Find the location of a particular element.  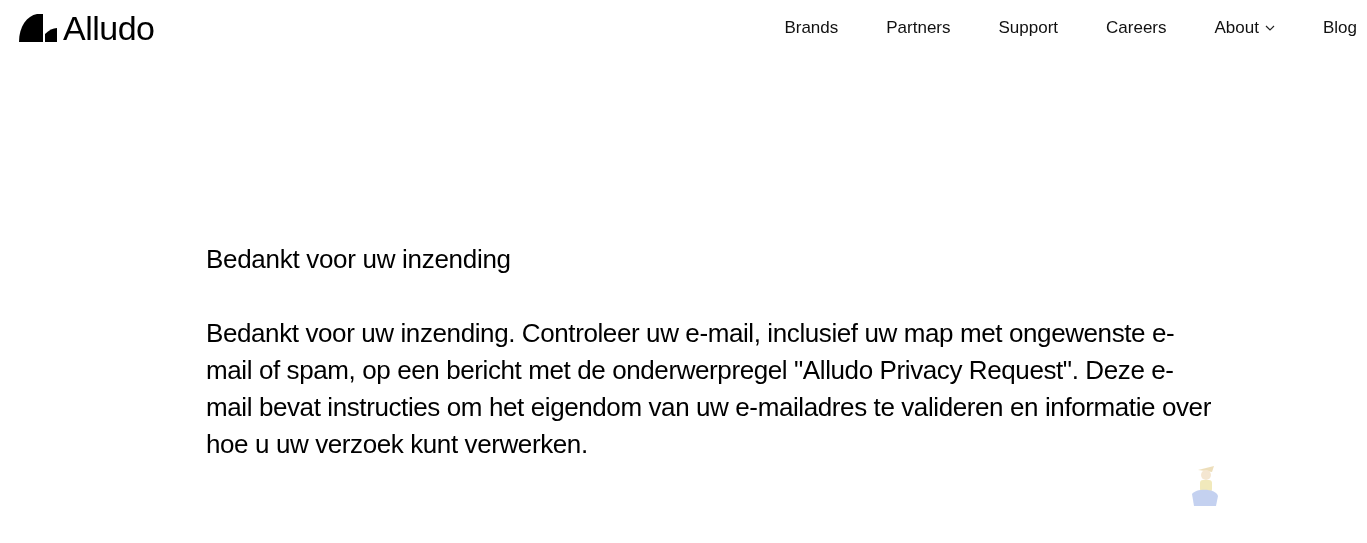

nav-link: Support is located at coordinates (1028, 28).